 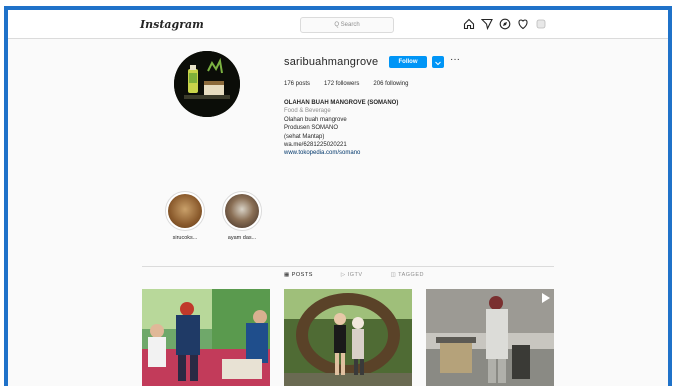 I want to click on bio-link: www.tokopedia.com/somano, so click(x=341, y=153).